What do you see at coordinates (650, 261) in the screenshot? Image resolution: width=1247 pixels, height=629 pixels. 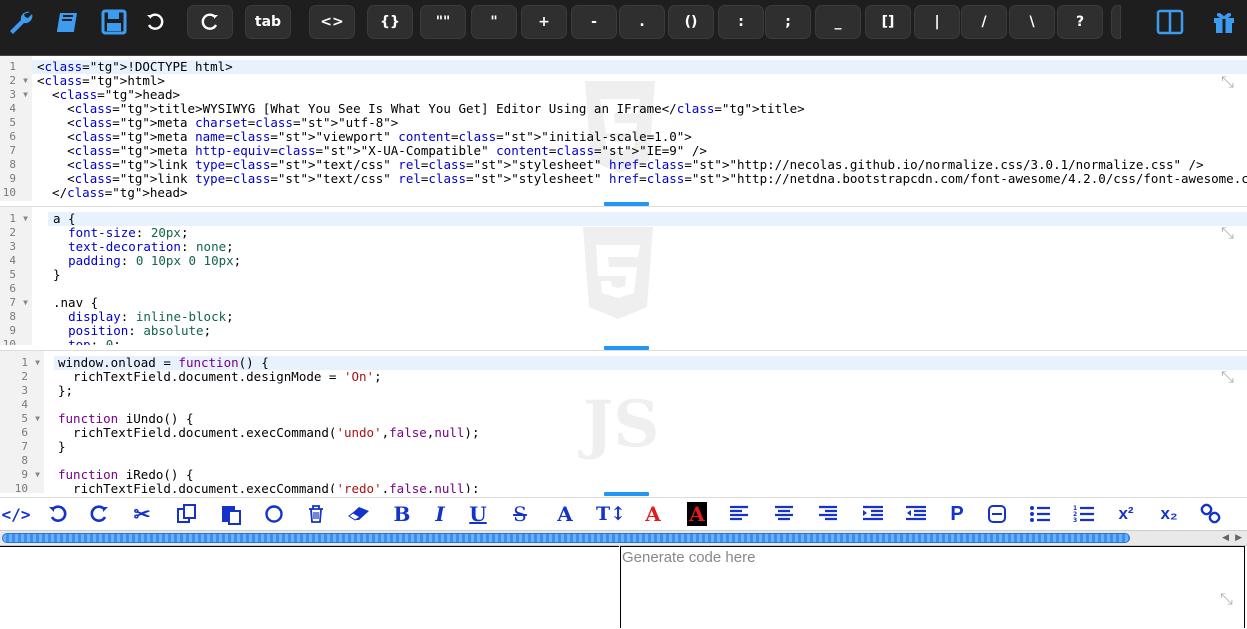 I see `code-line: padding: 0 10px 0 10px;` at bounding box center [650, 261].